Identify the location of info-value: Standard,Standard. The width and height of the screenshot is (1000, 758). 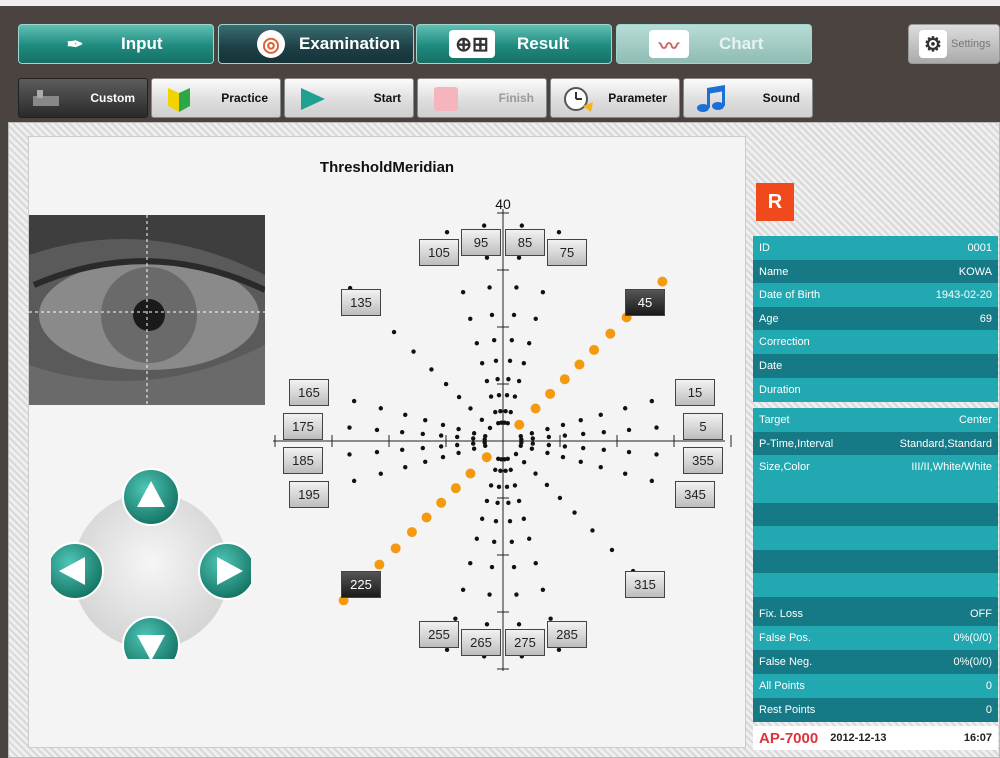
(945, 443).